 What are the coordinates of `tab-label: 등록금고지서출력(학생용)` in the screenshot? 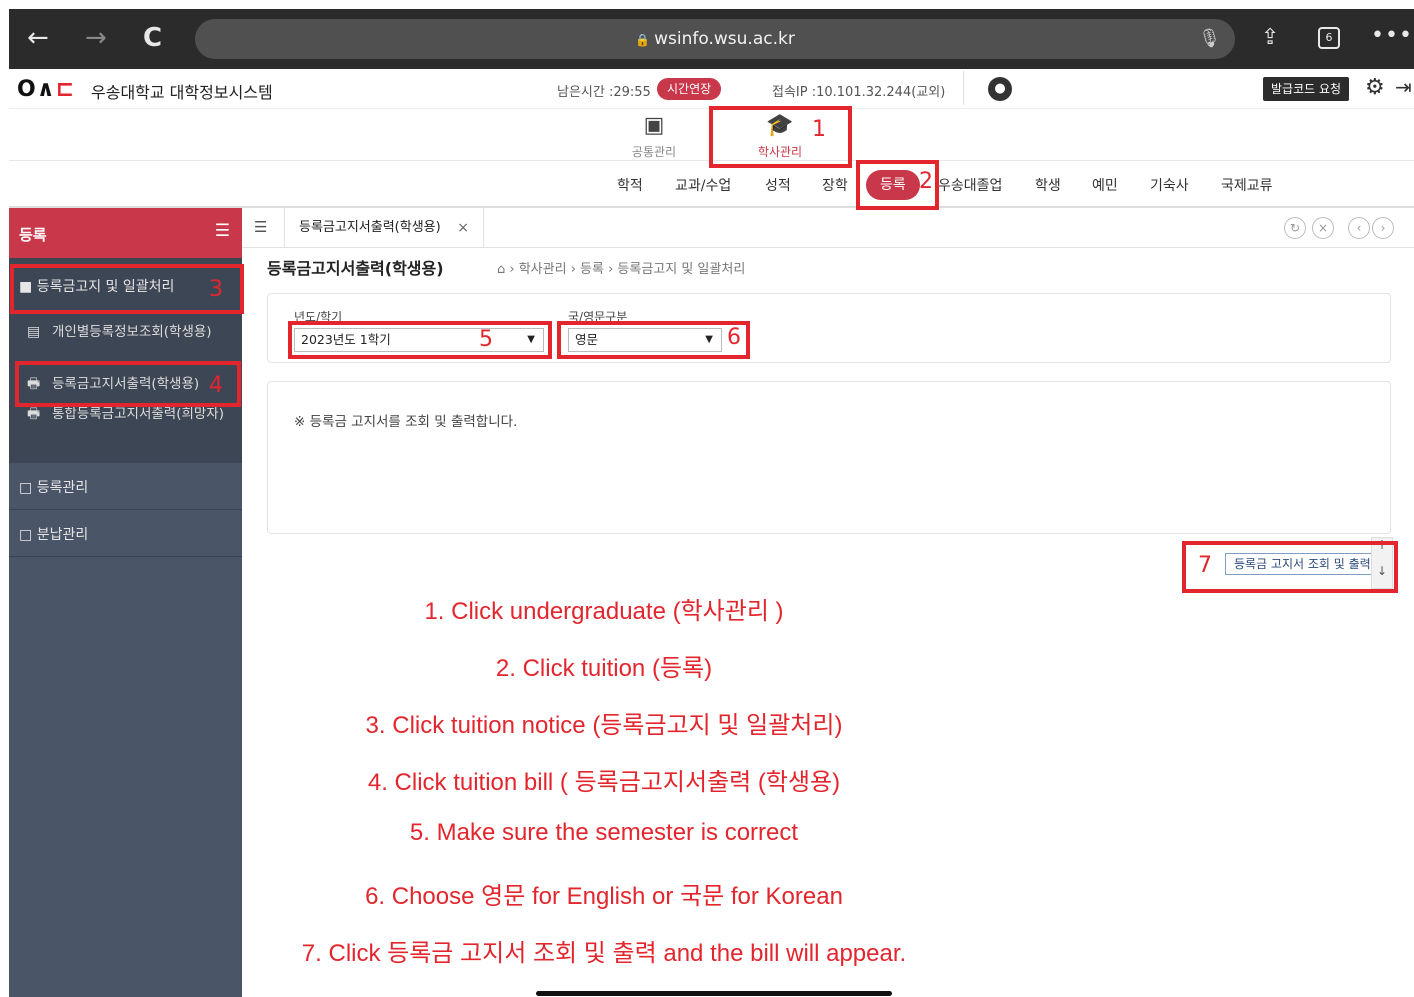 It's located at (370, 227).